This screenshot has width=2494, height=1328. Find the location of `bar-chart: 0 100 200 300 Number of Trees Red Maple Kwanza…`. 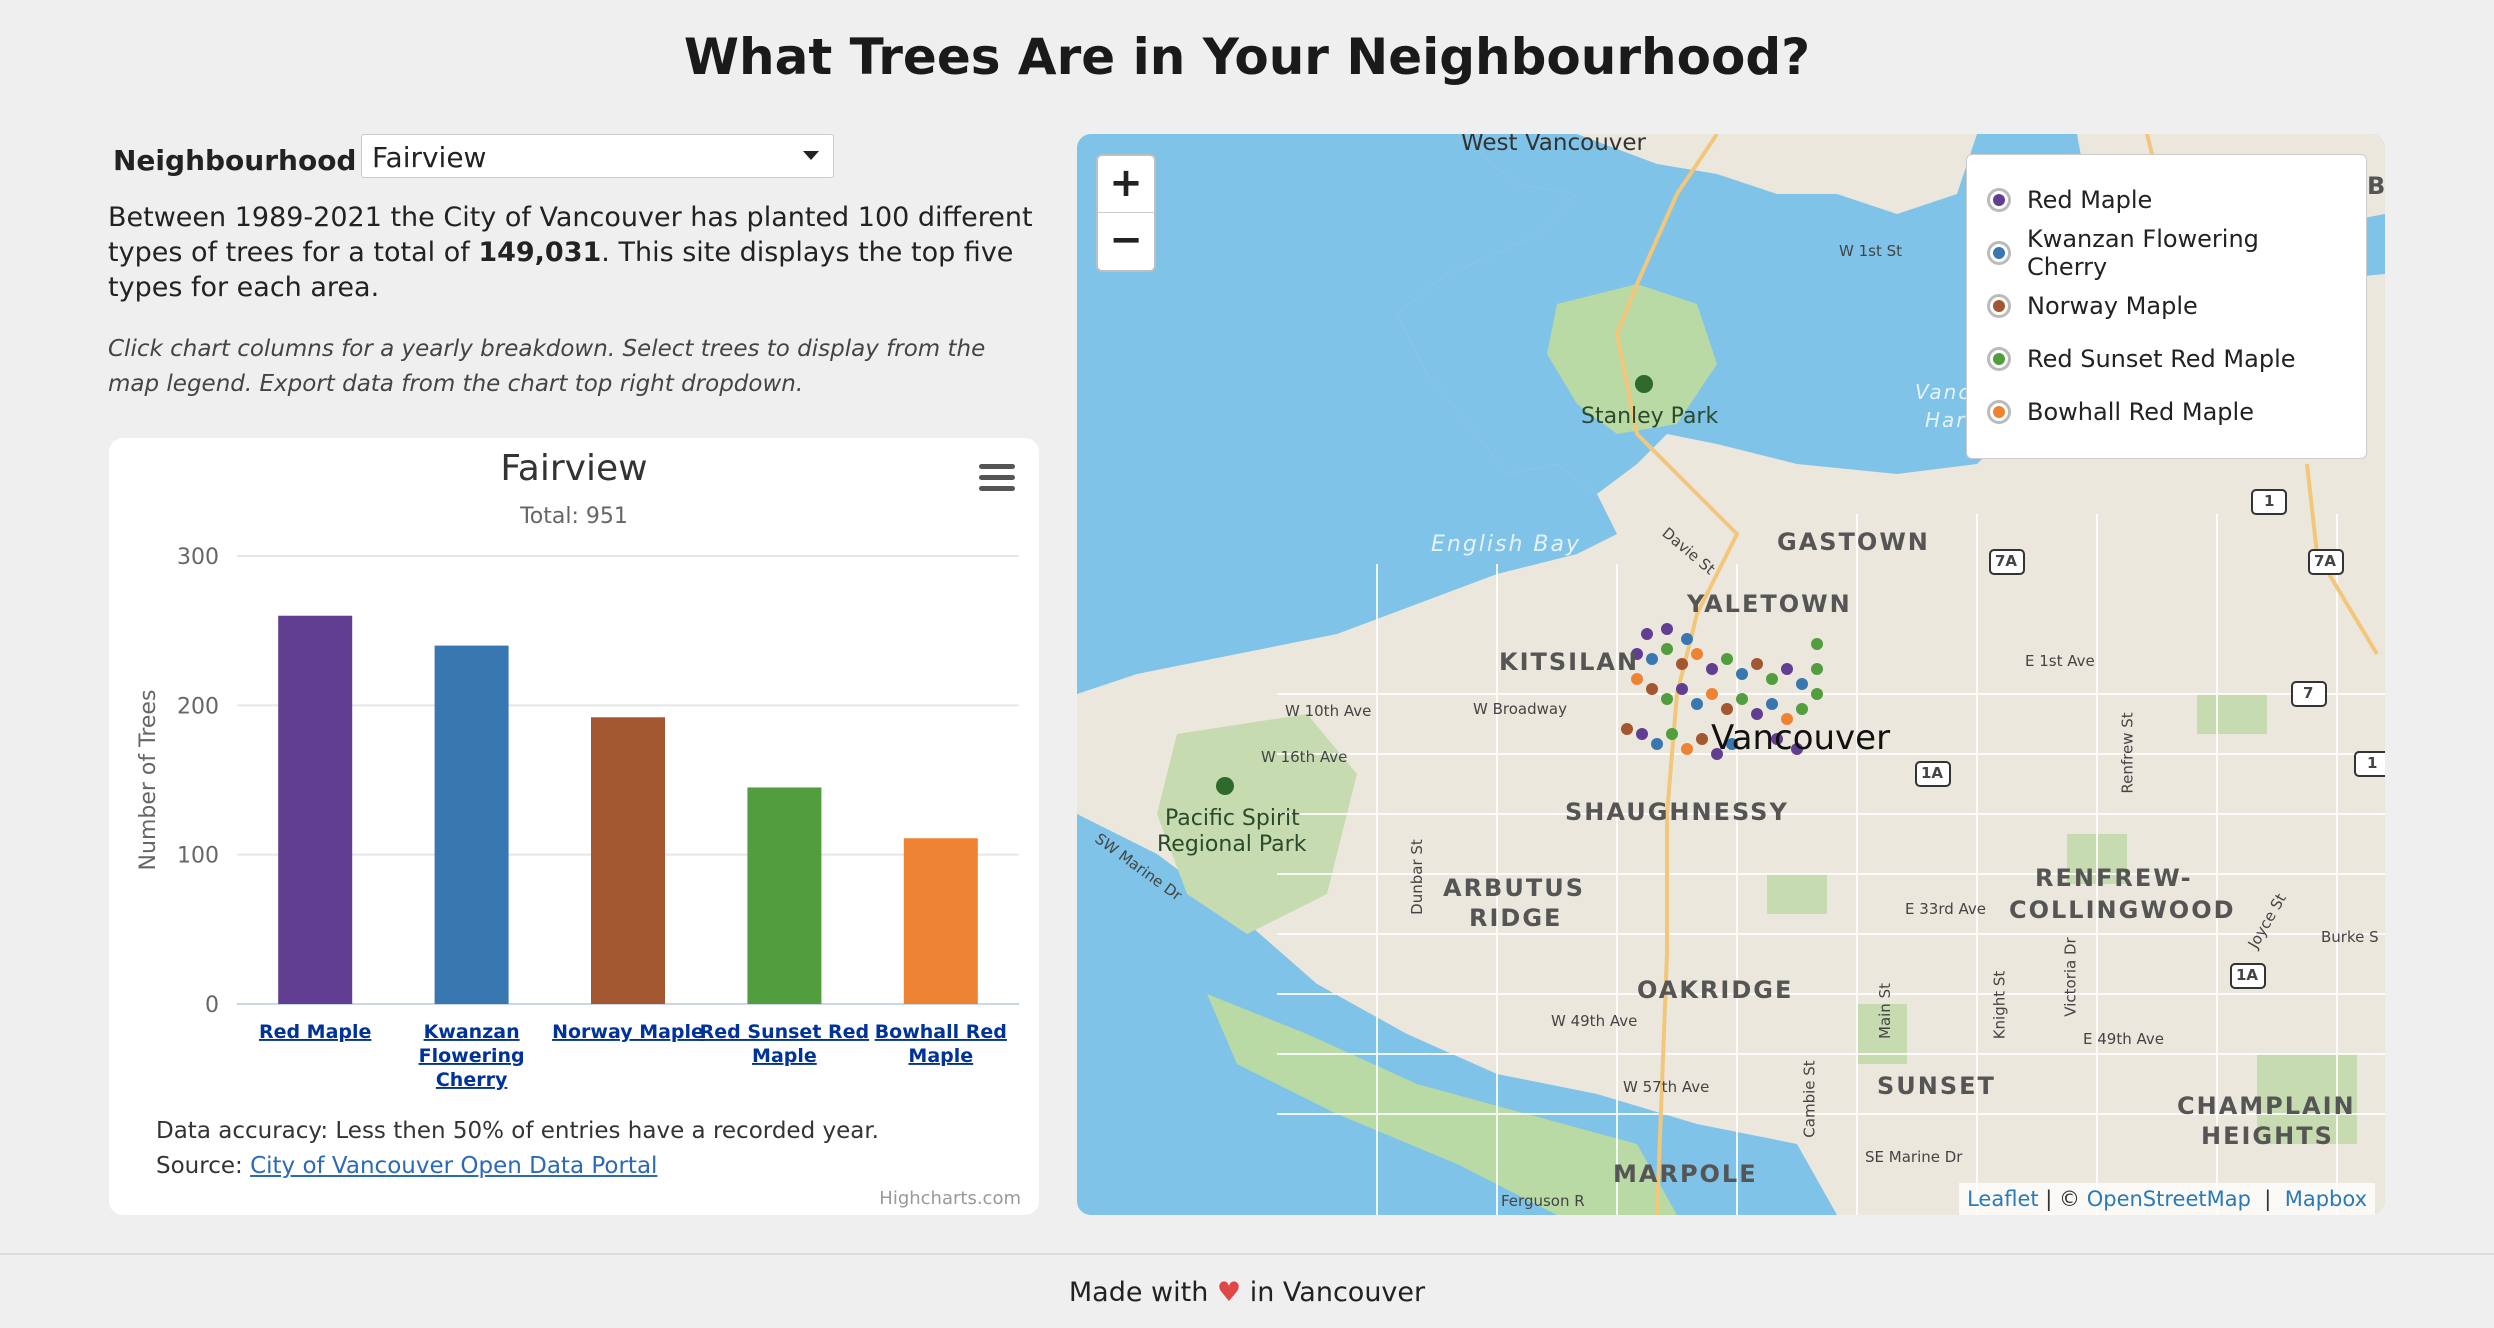

bar-chart: 0 100 200 300 Number of Trees Red Maple Kwanza… is located at coordinates (577, 818).